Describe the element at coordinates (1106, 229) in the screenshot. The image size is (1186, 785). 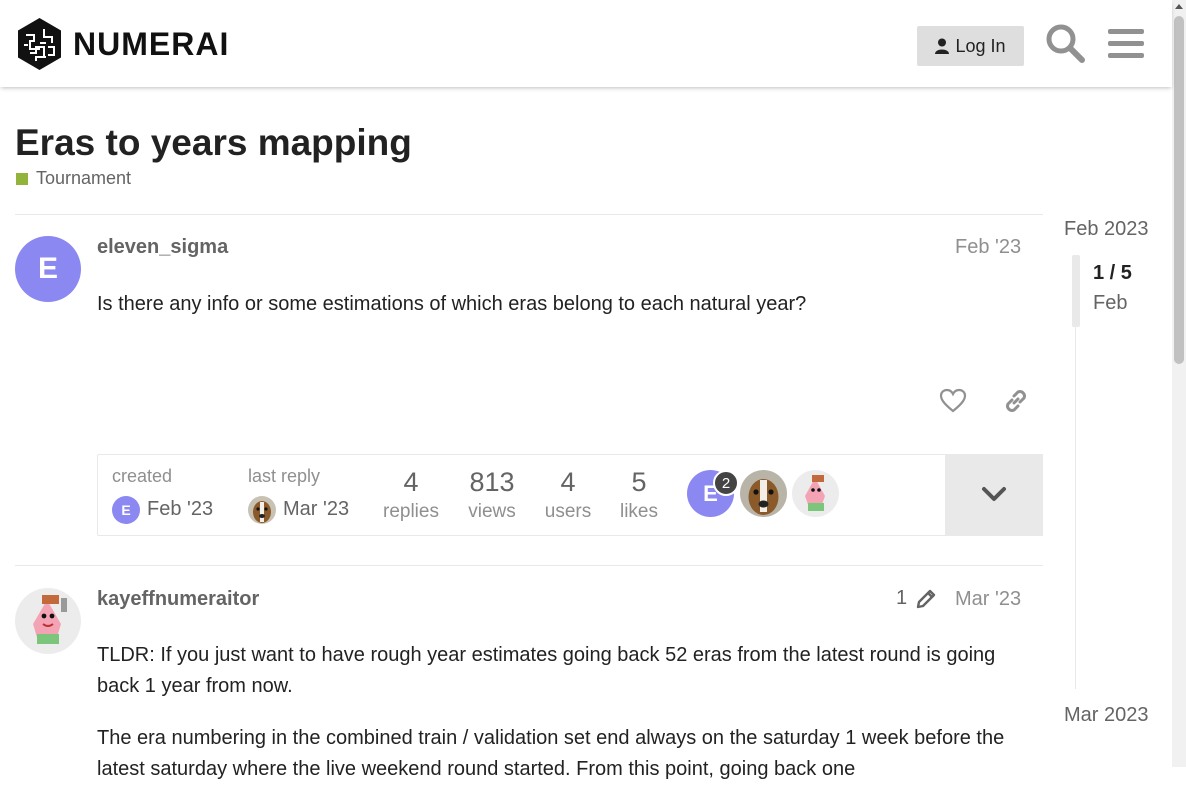
I see `timeline-start-date: Feb 2023` at that location.